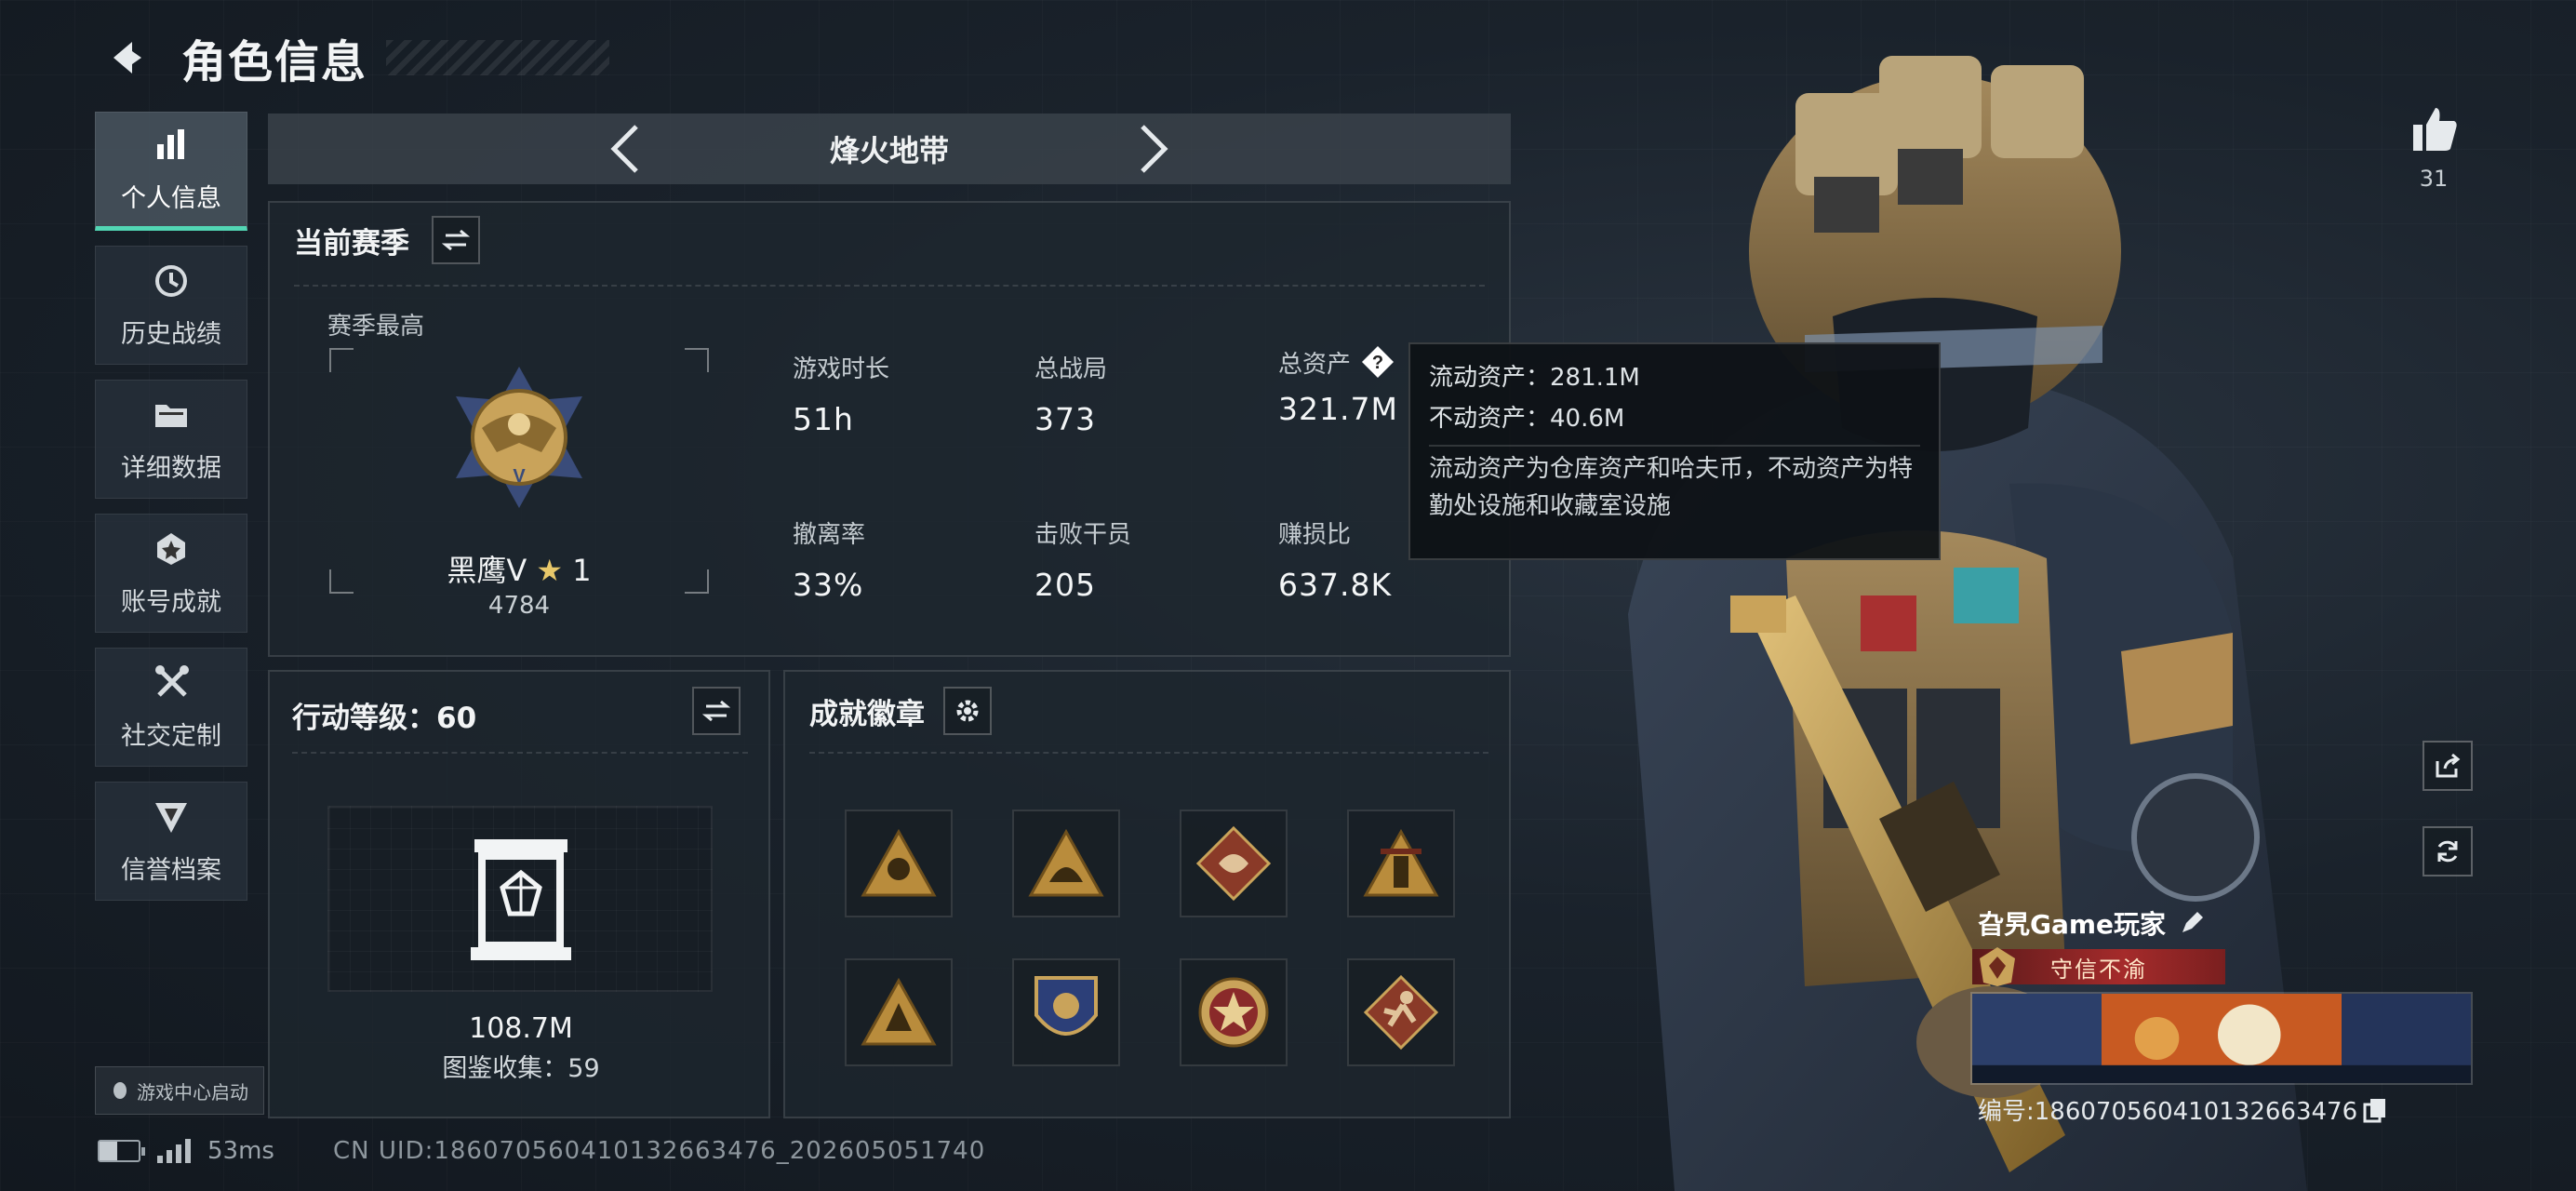  I want to click on season-title: 当前赛季, so click(351, 243).